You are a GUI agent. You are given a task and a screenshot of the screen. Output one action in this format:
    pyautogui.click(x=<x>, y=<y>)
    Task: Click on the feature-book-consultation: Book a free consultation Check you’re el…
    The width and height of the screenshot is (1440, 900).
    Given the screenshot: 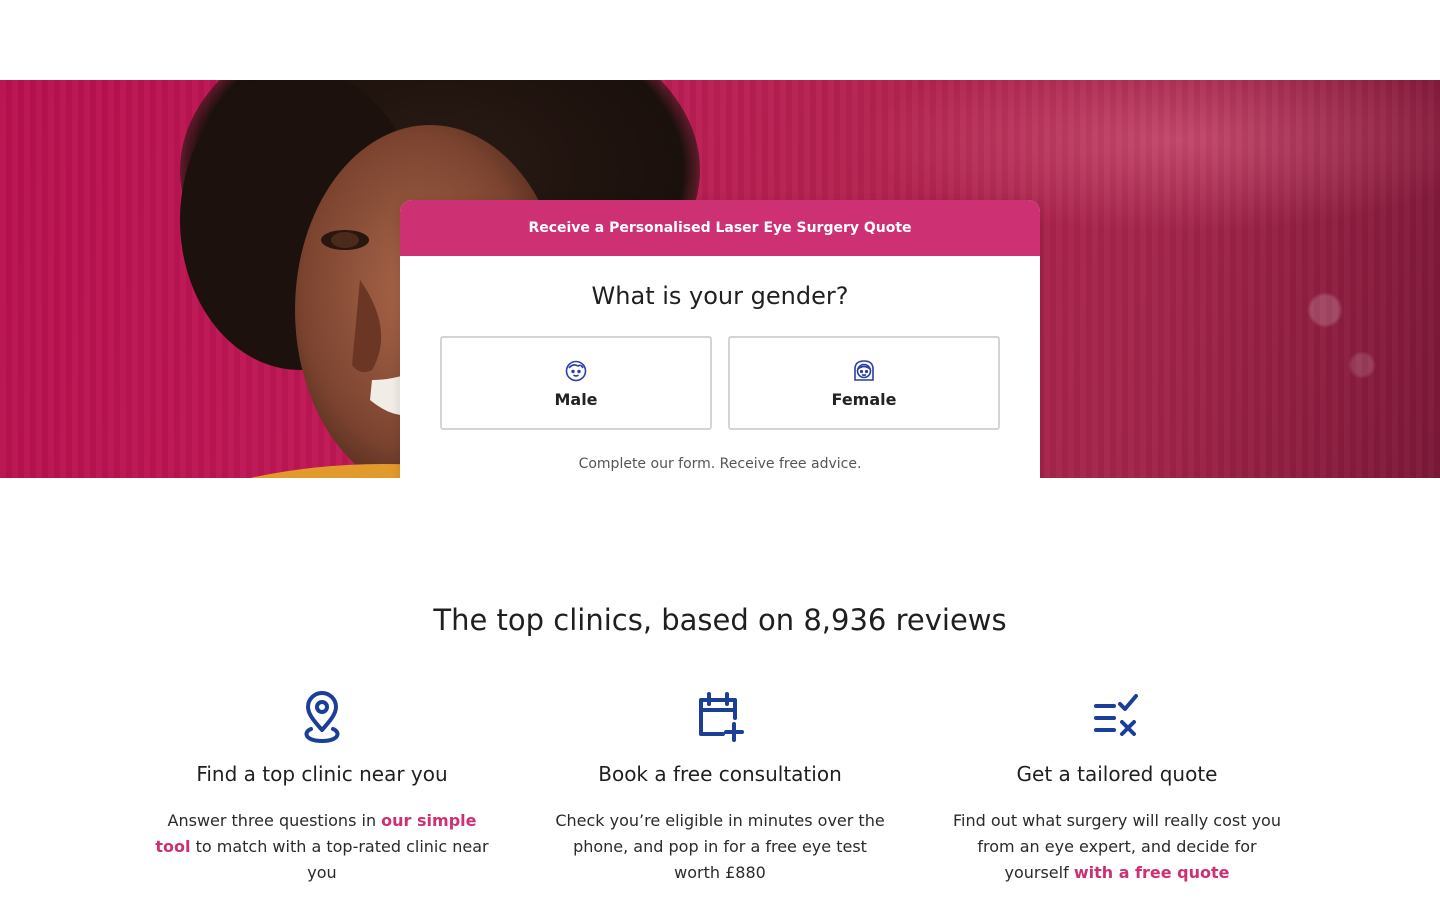 What is the action you would take?
    pyautogui.click(x=720, y=788)
    